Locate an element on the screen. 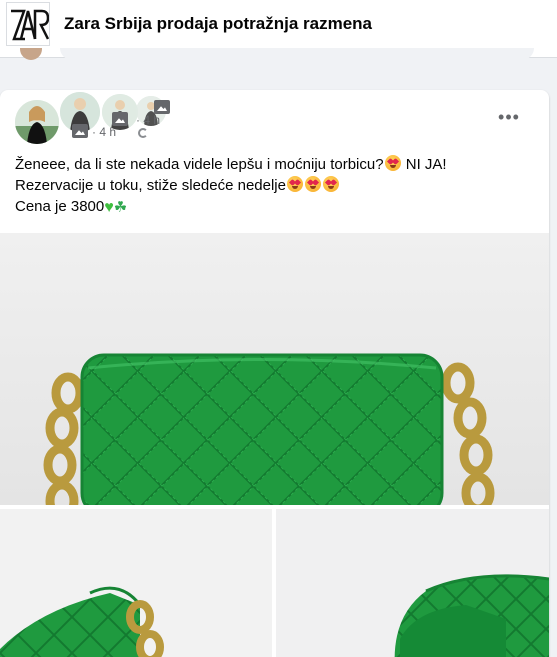  author-photo-icon is located at coordinates (37, 122).